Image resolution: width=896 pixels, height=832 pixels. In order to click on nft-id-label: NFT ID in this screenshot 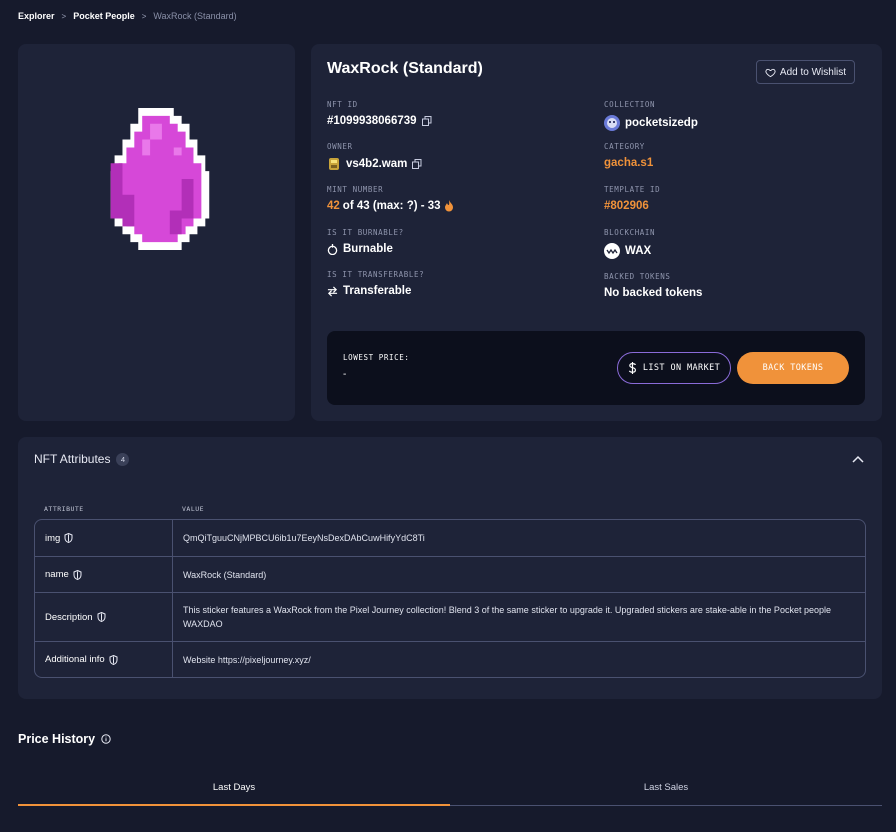, I will do `click(342, 104)`.